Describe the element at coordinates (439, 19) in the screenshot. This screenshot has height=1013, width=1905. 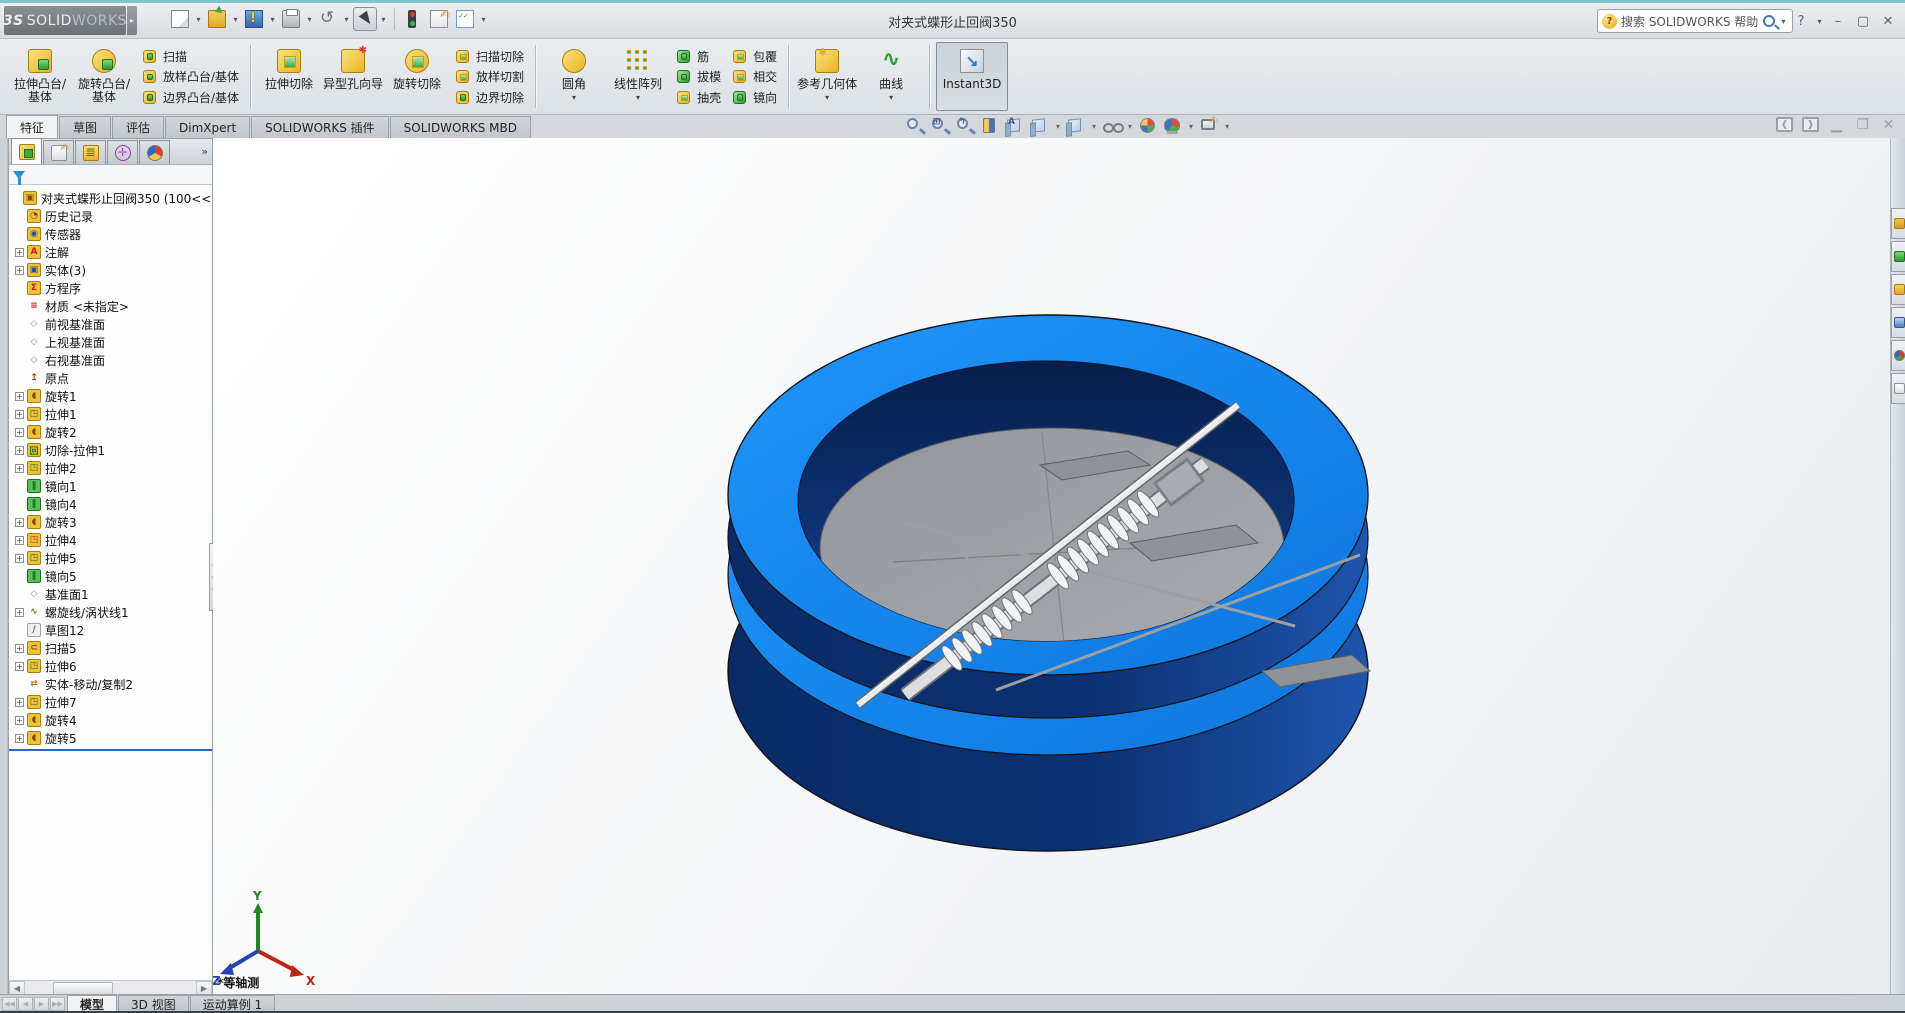
I see `file-properties-button` at that location.